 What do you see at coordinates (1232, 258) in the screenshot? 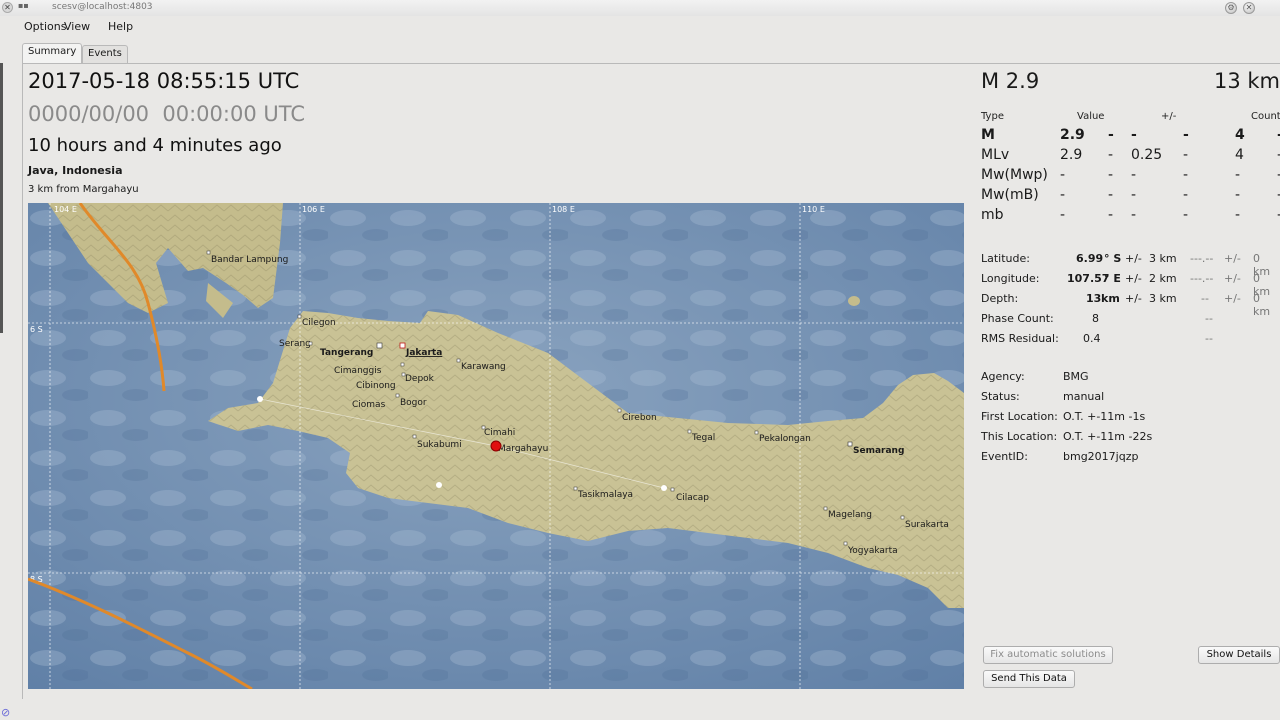
I see `latitude-pm2: +/-` at bounding box center [1232, 258].